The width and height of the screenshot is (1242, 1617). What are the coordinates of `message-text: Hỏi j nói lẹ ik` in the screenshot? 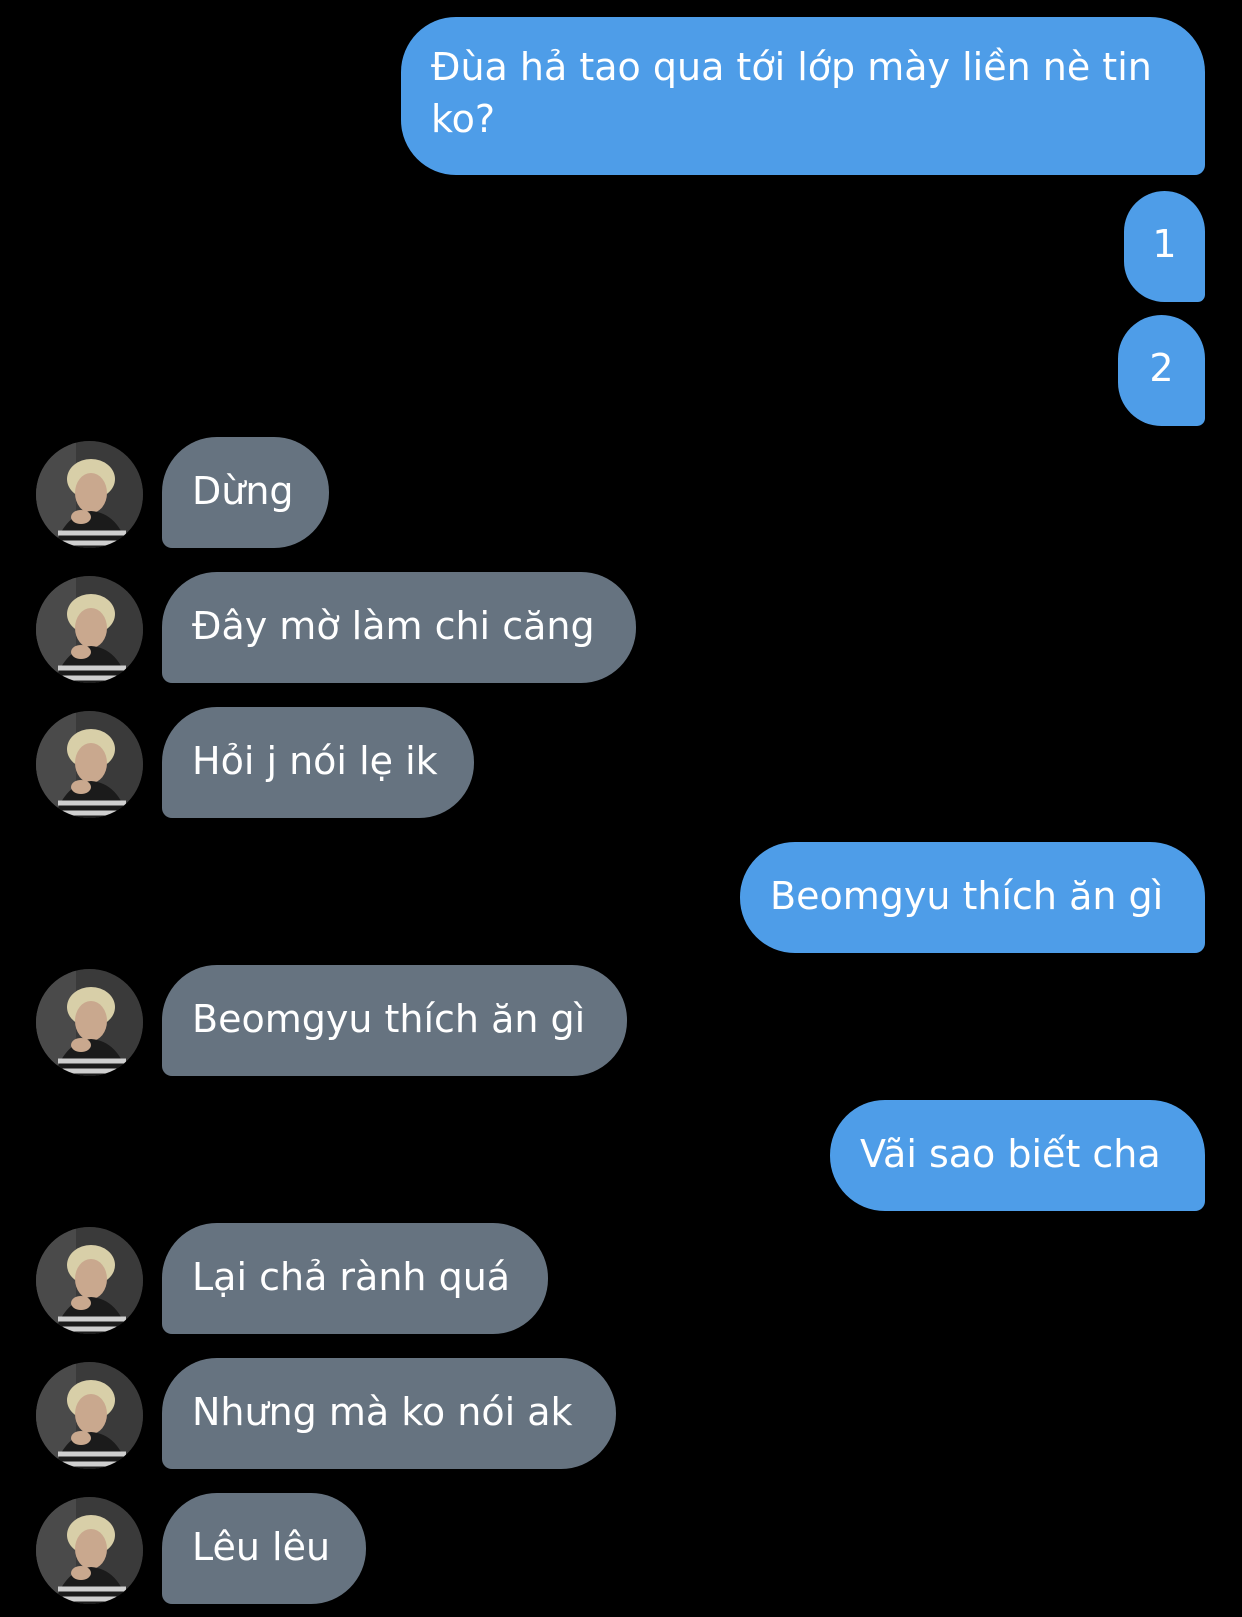 It's located at (315, 761).